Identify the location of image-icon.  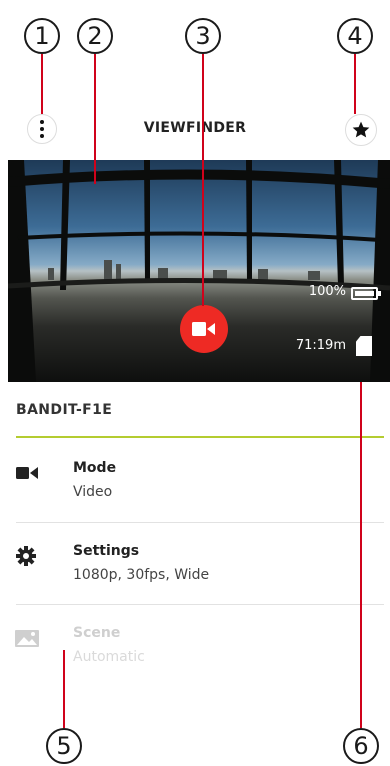
(27, 638).